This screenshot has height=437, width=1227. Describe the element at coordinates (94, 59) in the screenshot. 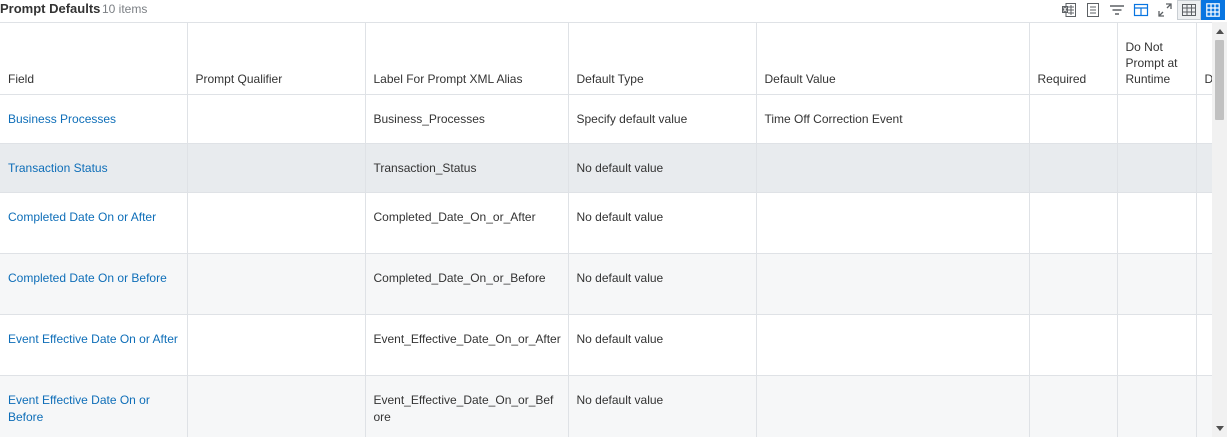

I see `column-header-field: Field` at that location.